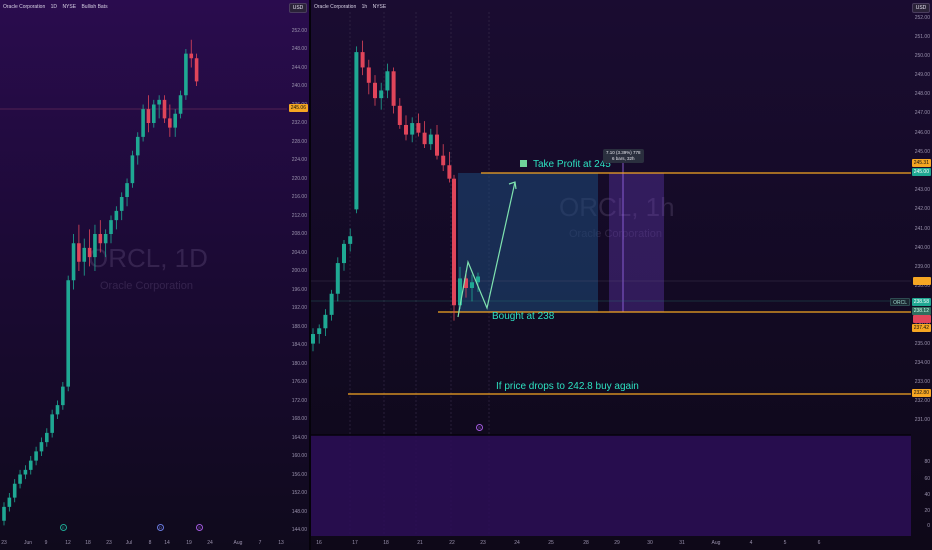 The image size is (932, 550). What do you see at coordinates (523, 163) in the screenshot?
I see `take-profit-marker` at bounding box center [523, 163].